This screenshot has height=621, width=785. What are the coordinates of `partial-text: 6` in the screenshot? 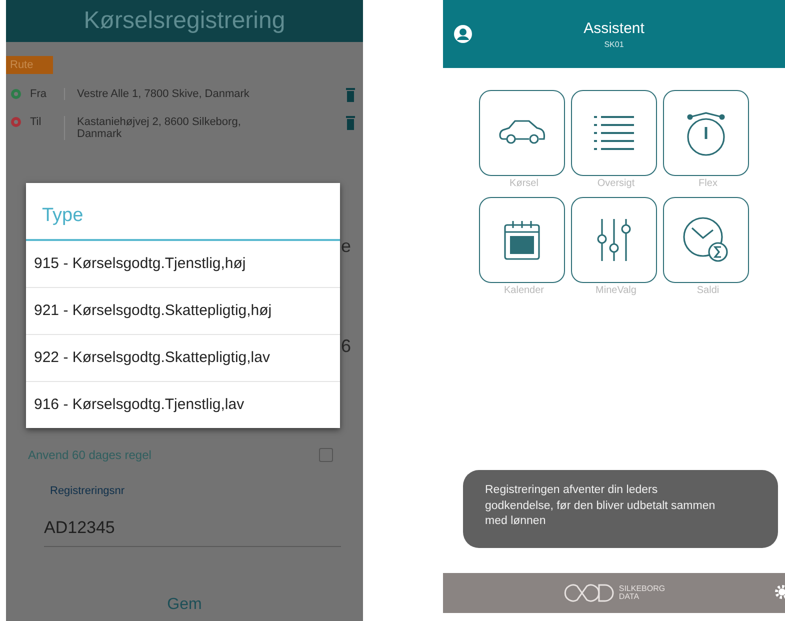 It's located at (345, 346).